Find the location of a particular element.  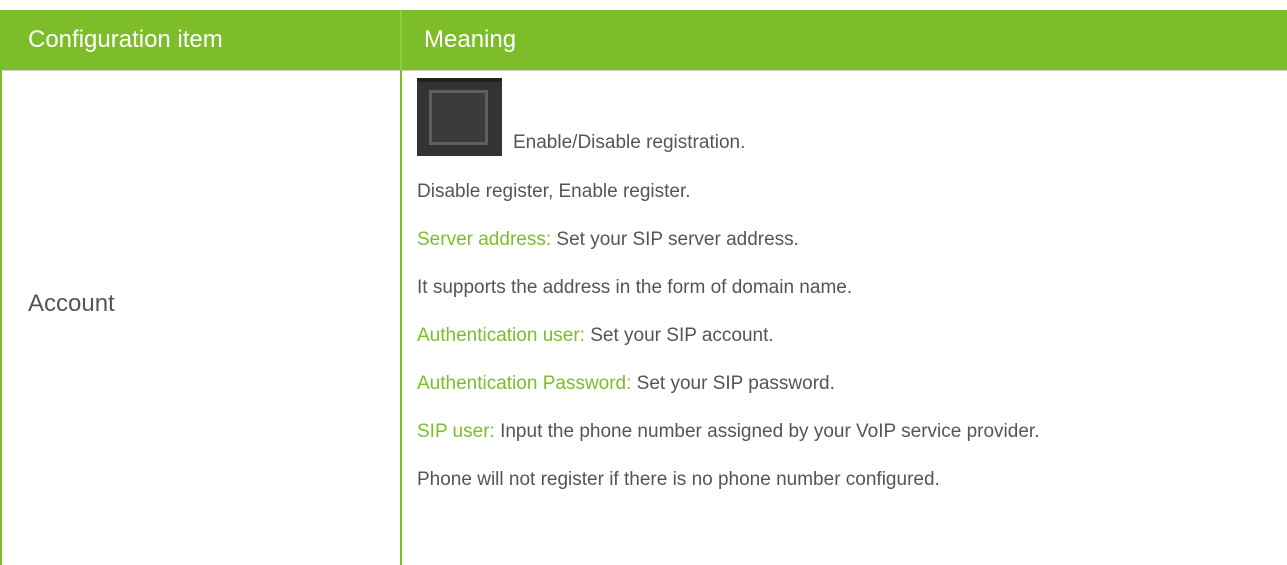

checkbox-icon-box is located at coordinates (458, 117).